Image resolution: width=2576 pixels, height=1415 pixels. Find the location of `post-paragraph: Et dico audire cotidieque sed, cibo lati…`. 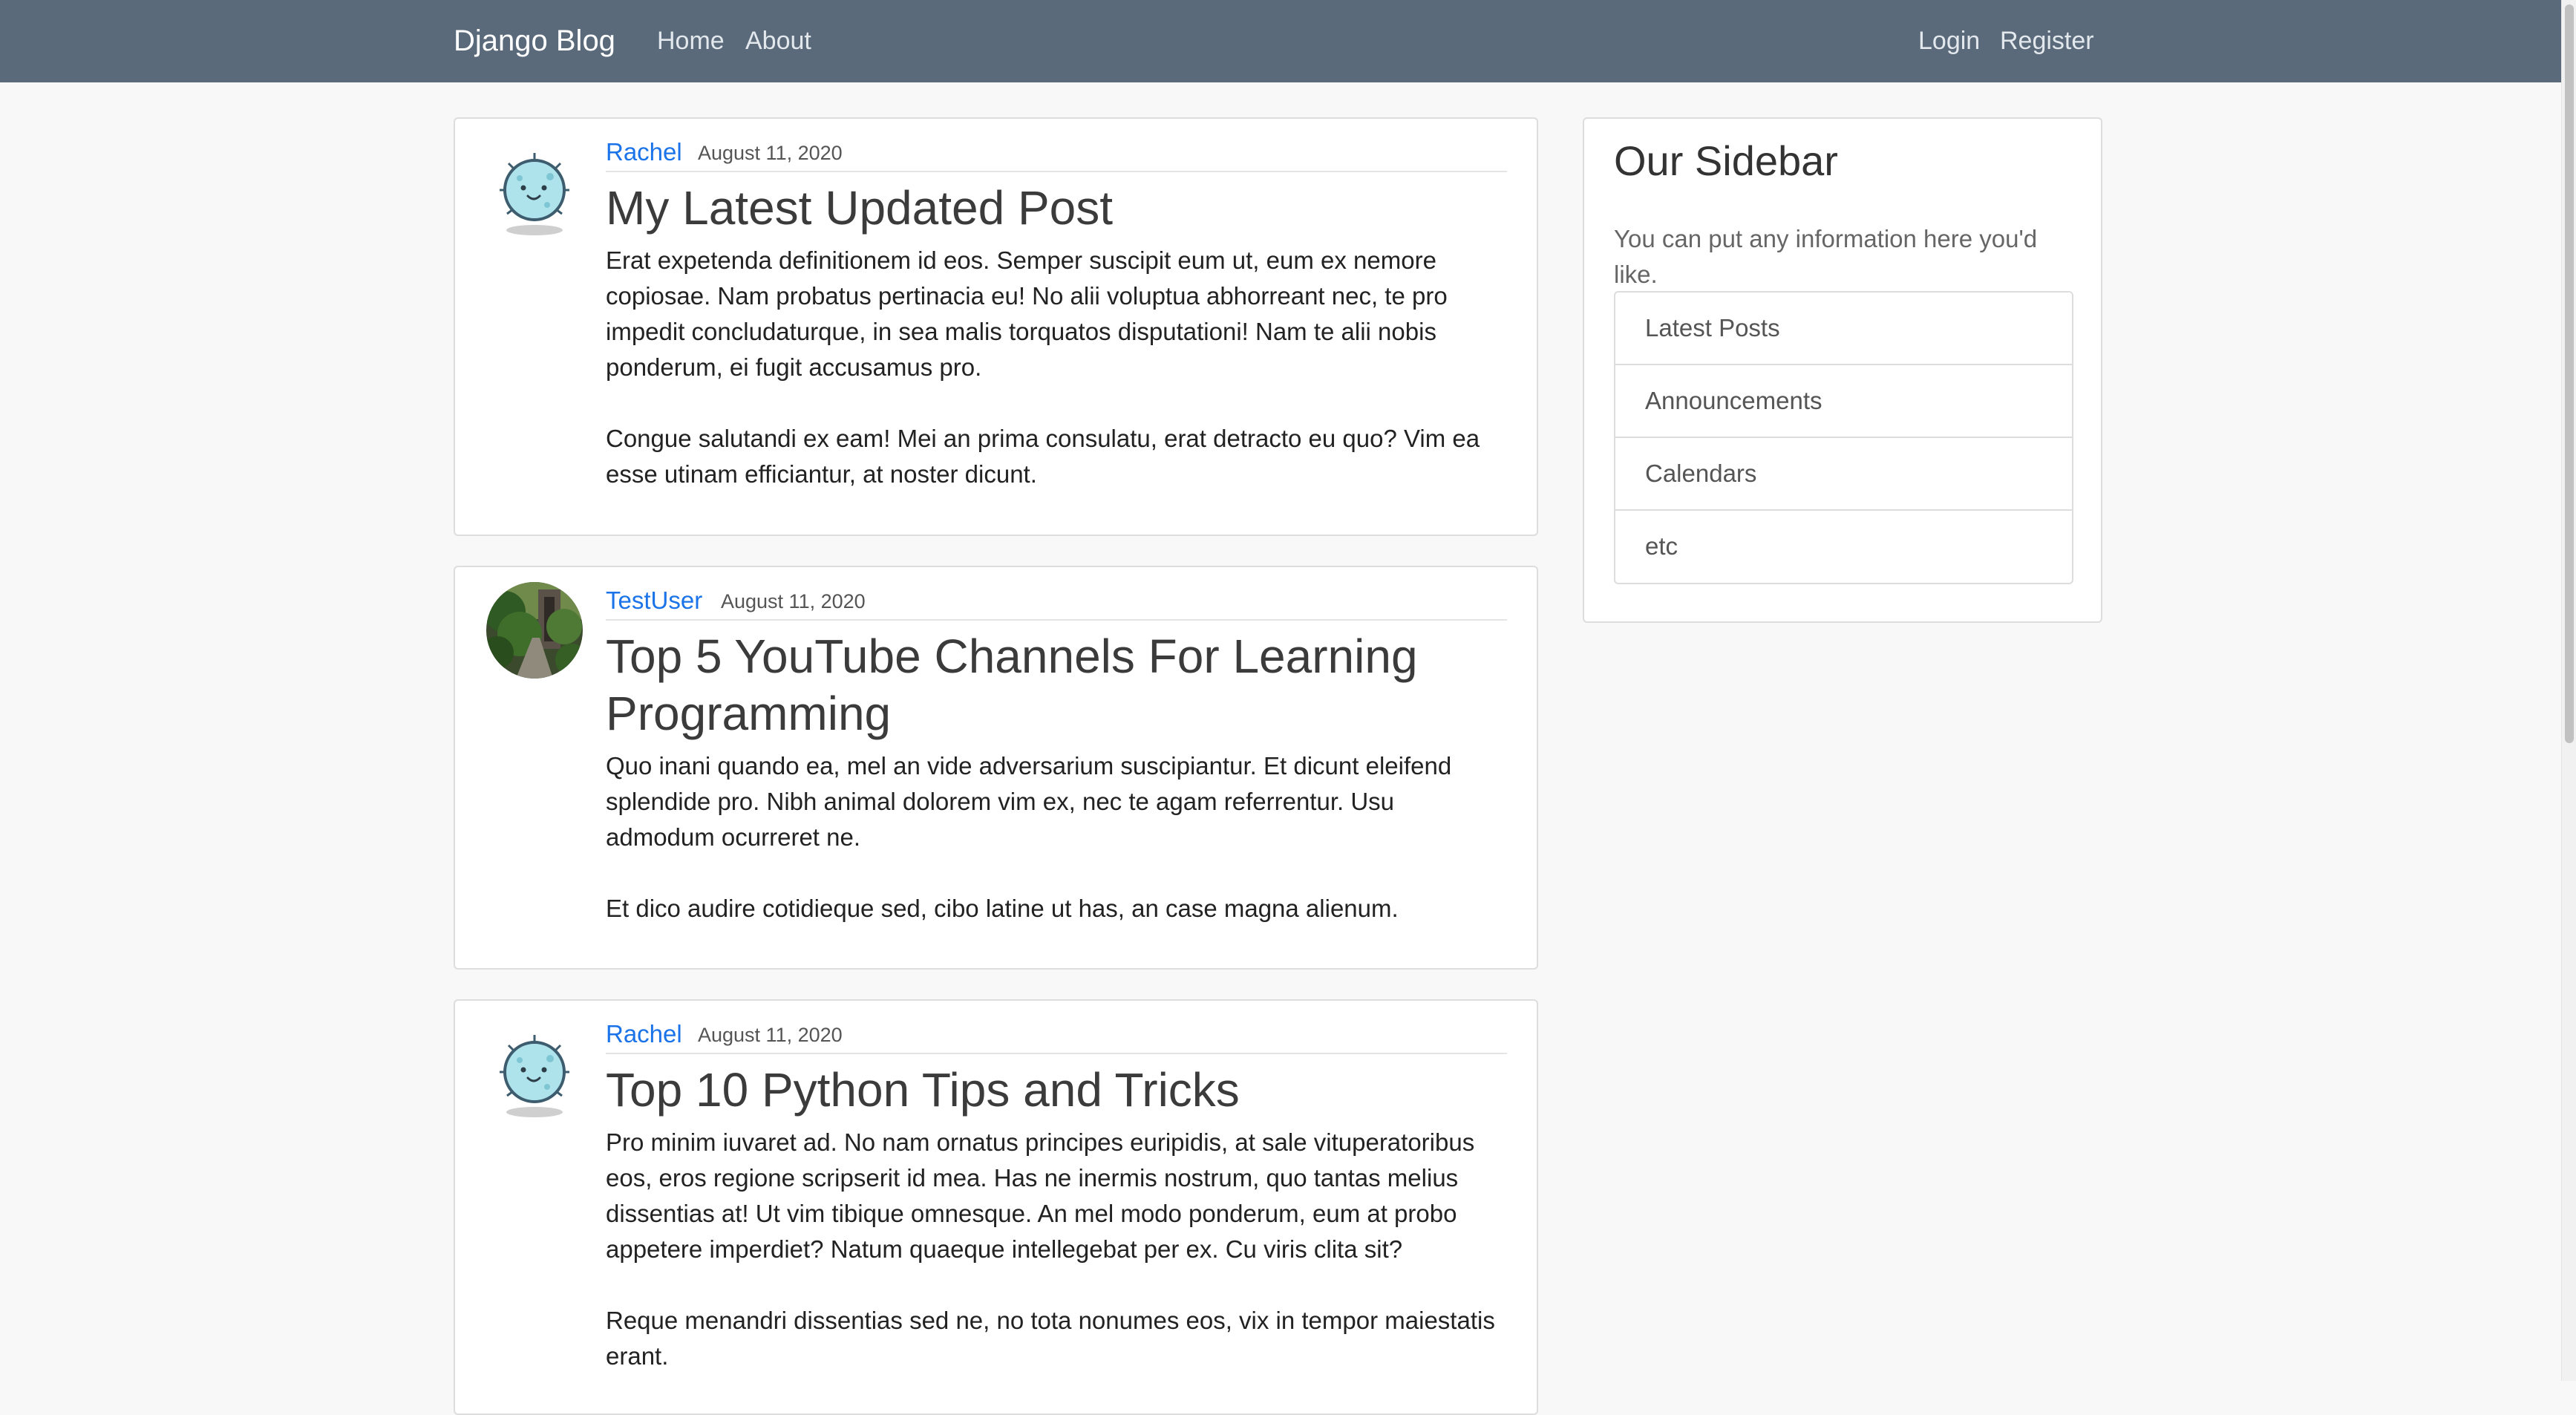

post-paragraph: Et dico audire cotidieque sed, cibo lati… is located at coordinates (1003, 909).